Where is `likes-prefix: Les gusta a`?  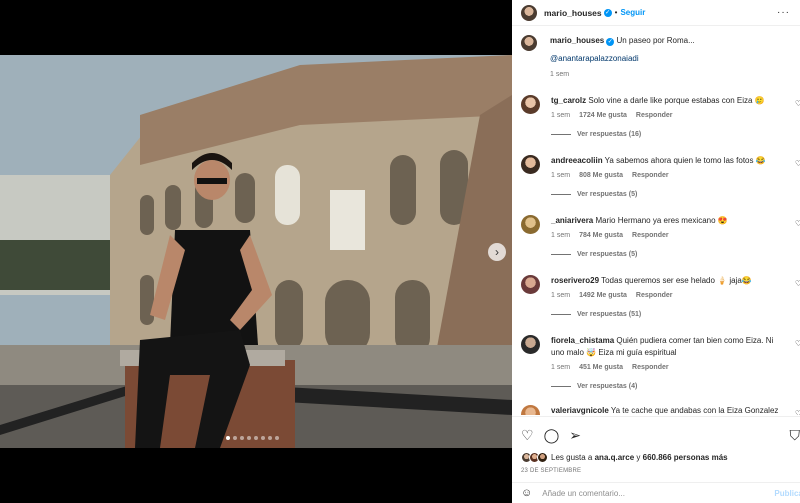
likes-prefix: Les gusta a is located at coordinates (572, 457).